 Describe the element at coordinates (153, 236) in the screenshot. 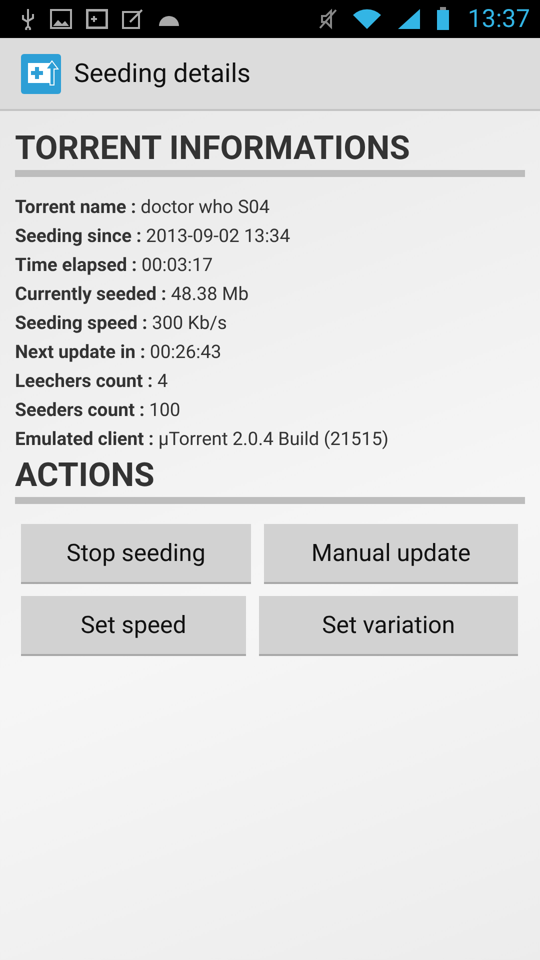

I see `detail-line: Seeding since : 2013-09-02 13:34` at that location.